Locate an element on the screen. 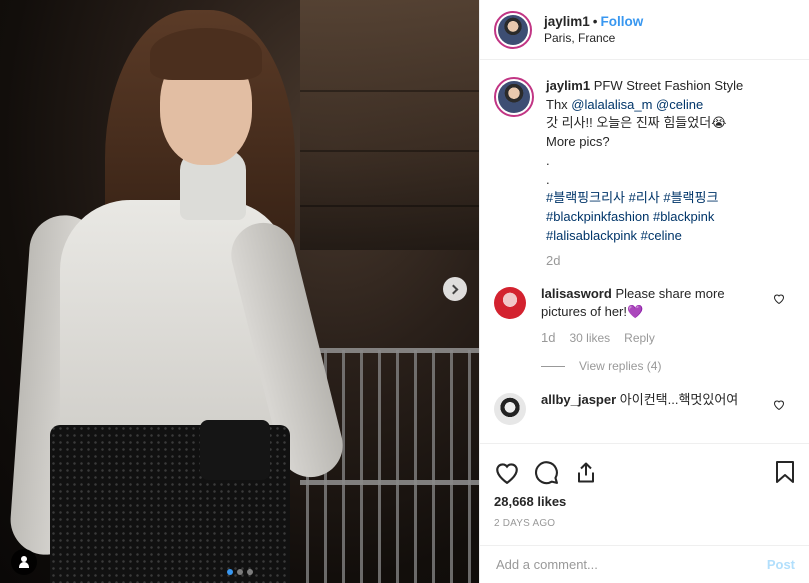 The height and width of the screenshot is (583, 809). comment-text: 아이컨택...핵멋있어여 is located at coordinates (679, 400).